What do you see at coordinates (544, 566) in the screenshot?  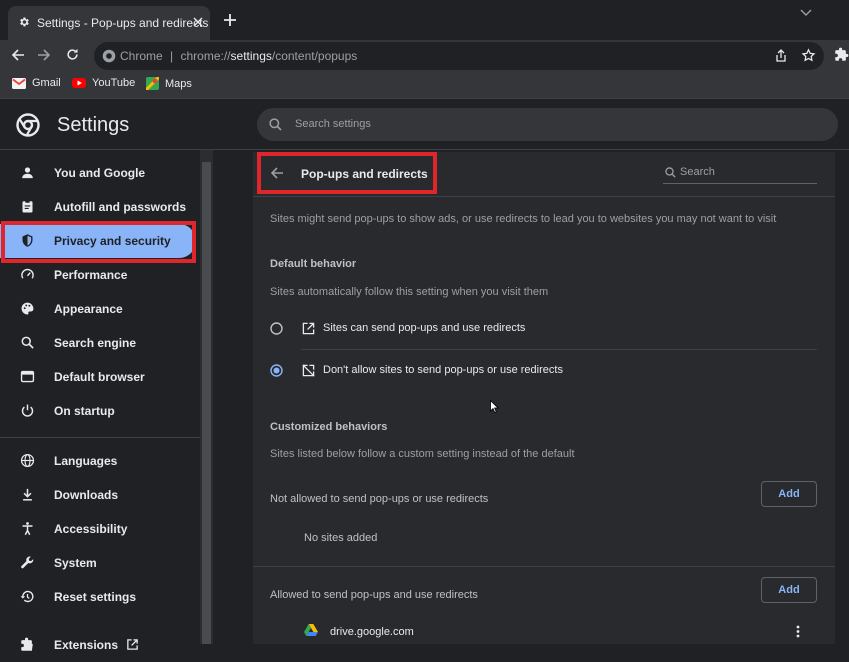 I see `section-divider` at bounding box center [544, 566].